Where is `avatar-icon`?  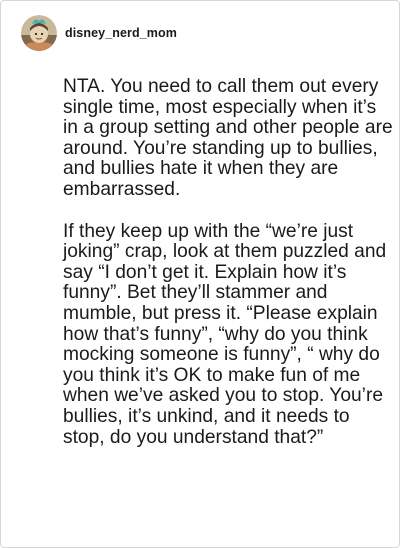
avatar-icon is located at coordinates (39, 33).